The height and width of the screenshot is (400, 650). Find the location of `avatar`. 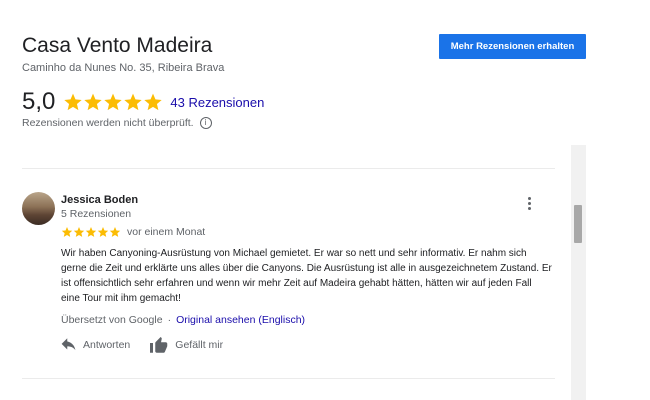

avatar is located at coordinates (38, 208).